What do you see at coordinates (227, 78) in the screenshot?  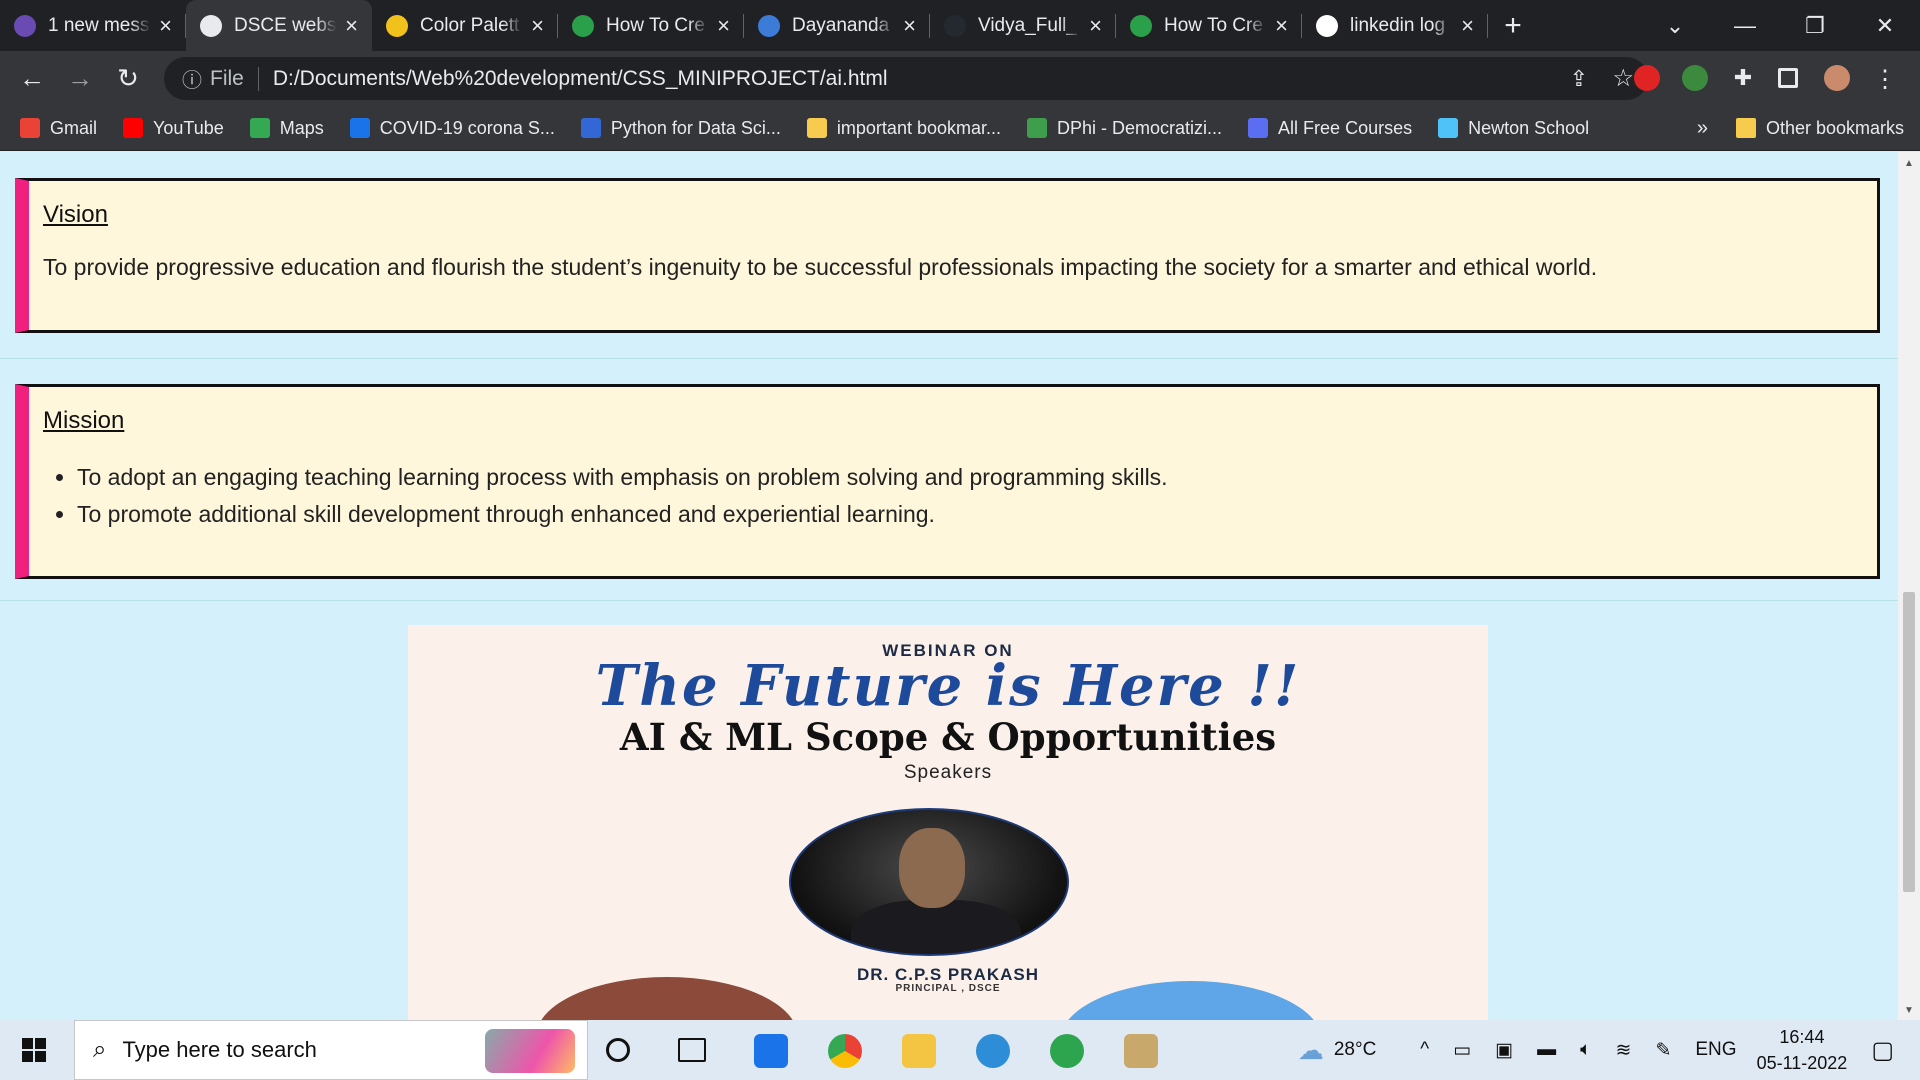 I see `file-label: File` at bounding box center [227, 78].